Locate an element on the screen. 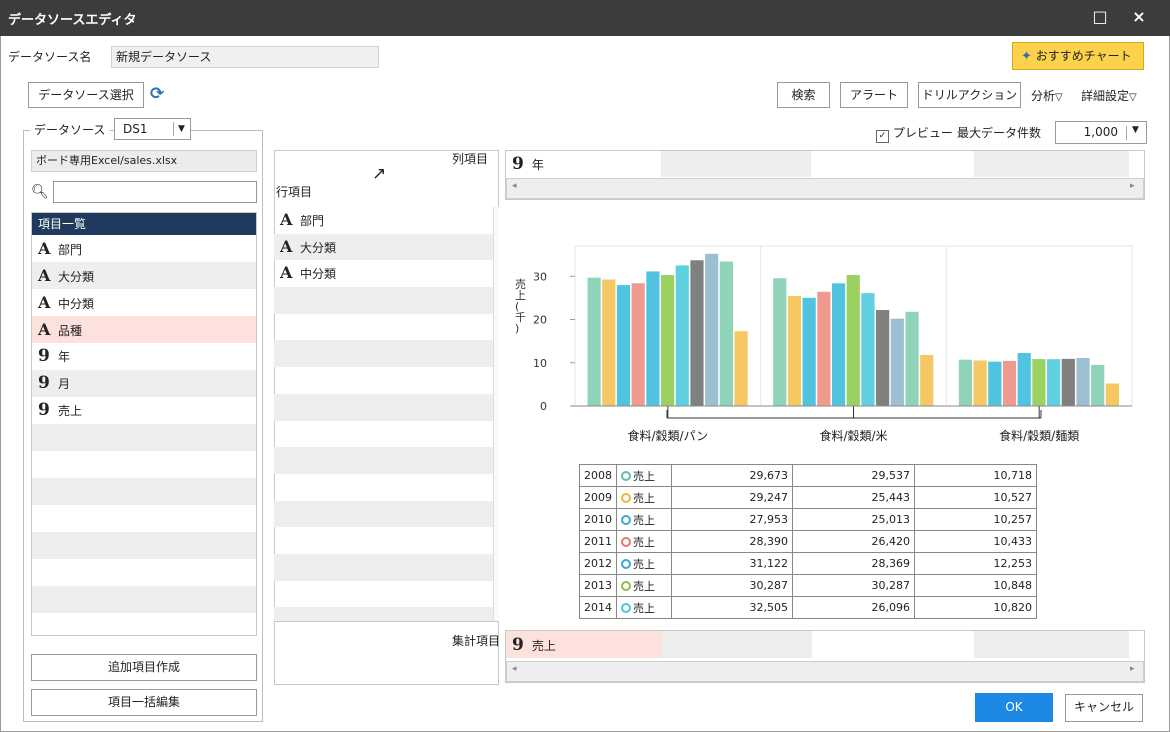 Image resolution: width=1170 pixels, height=732 pixels. preview-checkbox: ✓ is located at coordinates (882, 136).